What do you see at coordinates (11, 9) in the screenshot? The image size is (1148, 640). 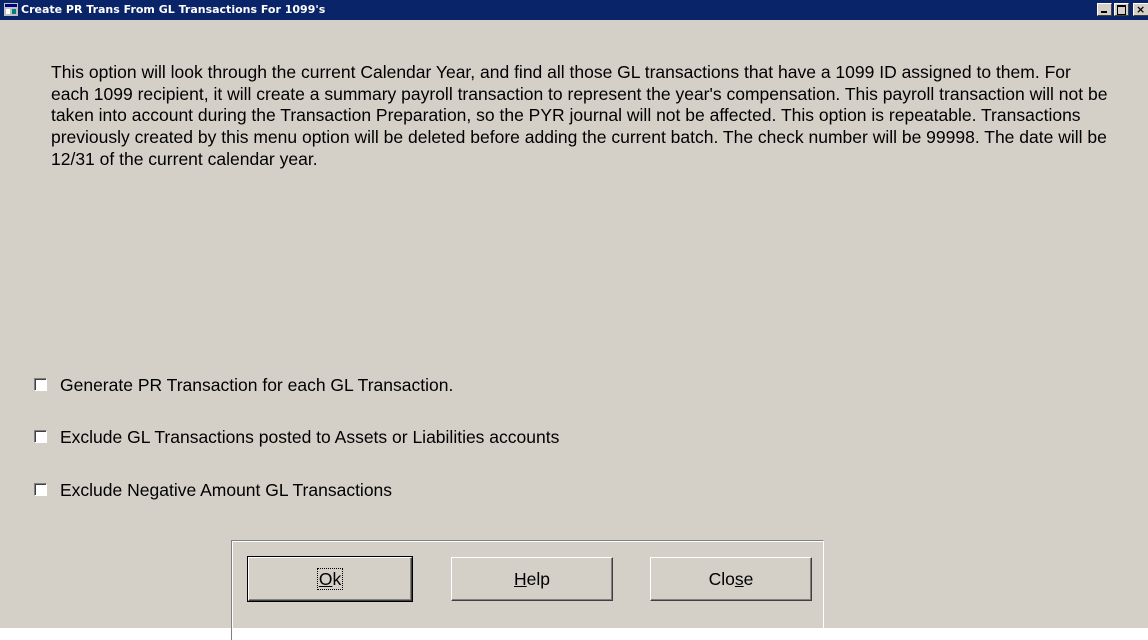 I see `app-icon` at bounding box center [11, 9].